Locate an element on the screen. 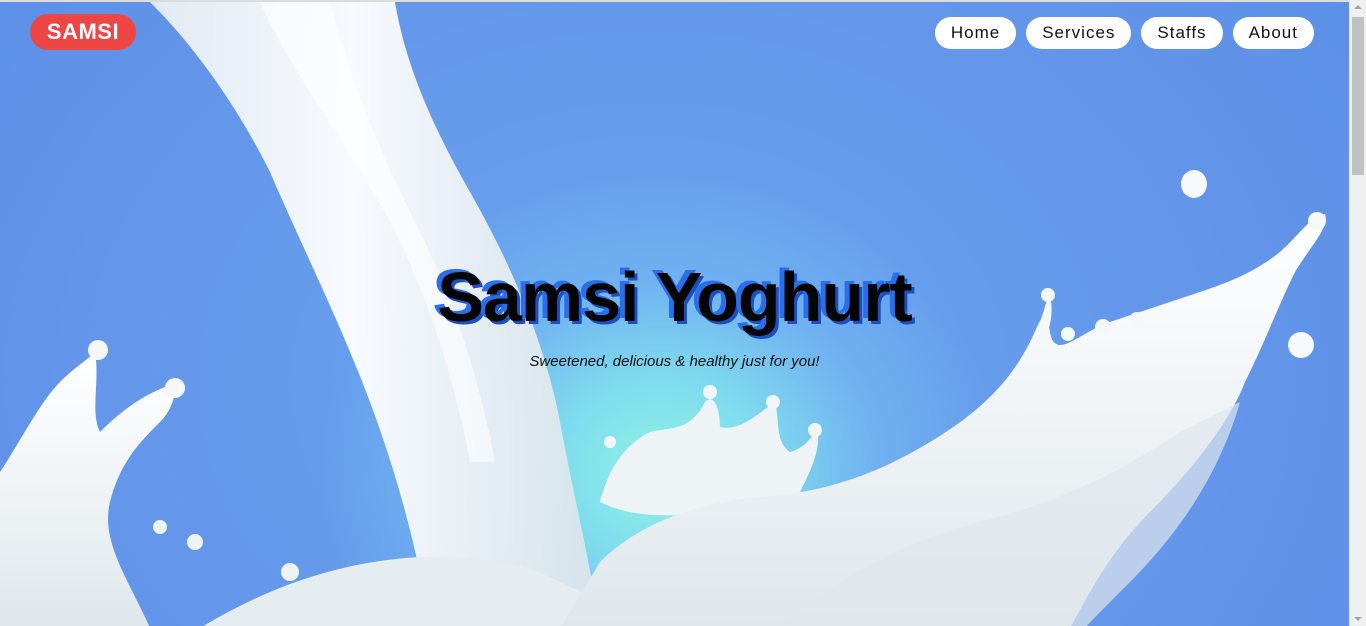 The height and width of the screenshot is (626, 1366). nav-staffs-button: Staffs is located at coordinates (1182, 33).